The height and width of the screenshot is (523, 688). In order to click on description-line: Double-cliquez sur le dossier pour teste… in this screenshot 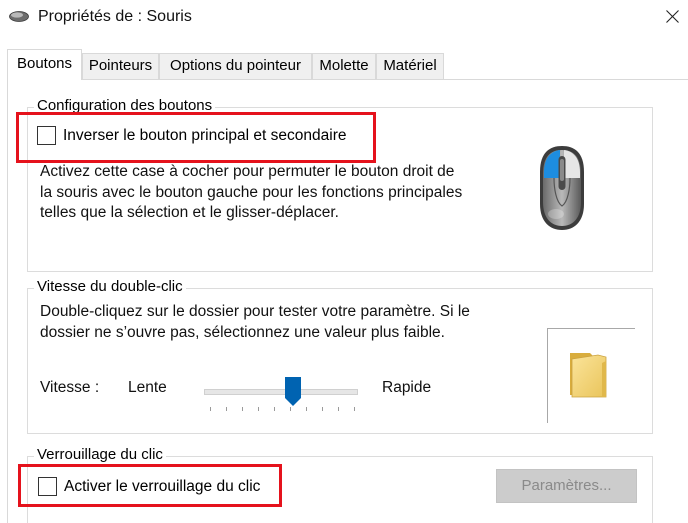, I will do `click(255, 311)`.